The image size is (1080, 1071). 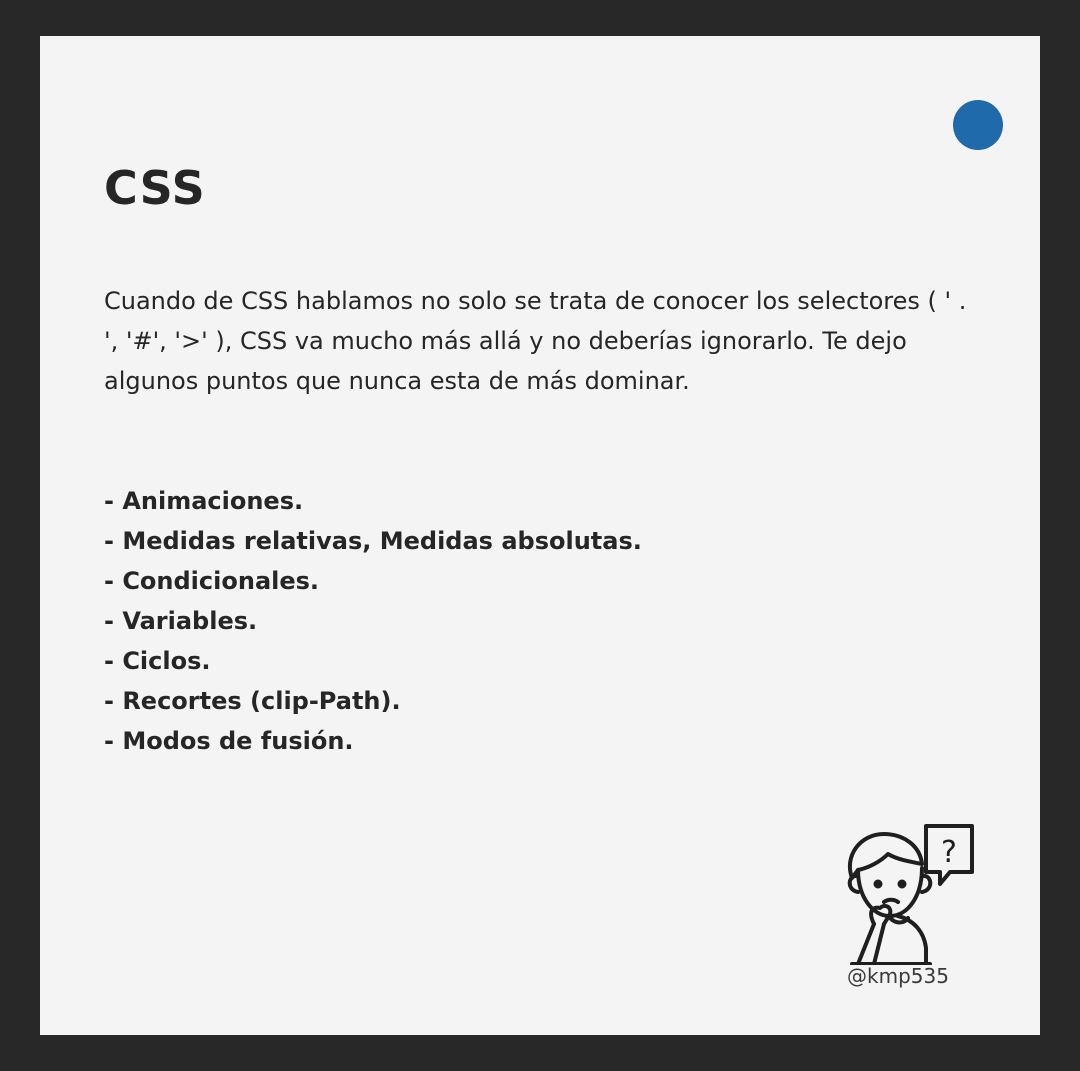 I want to click on hair-shape, so click(x=886, y=856).